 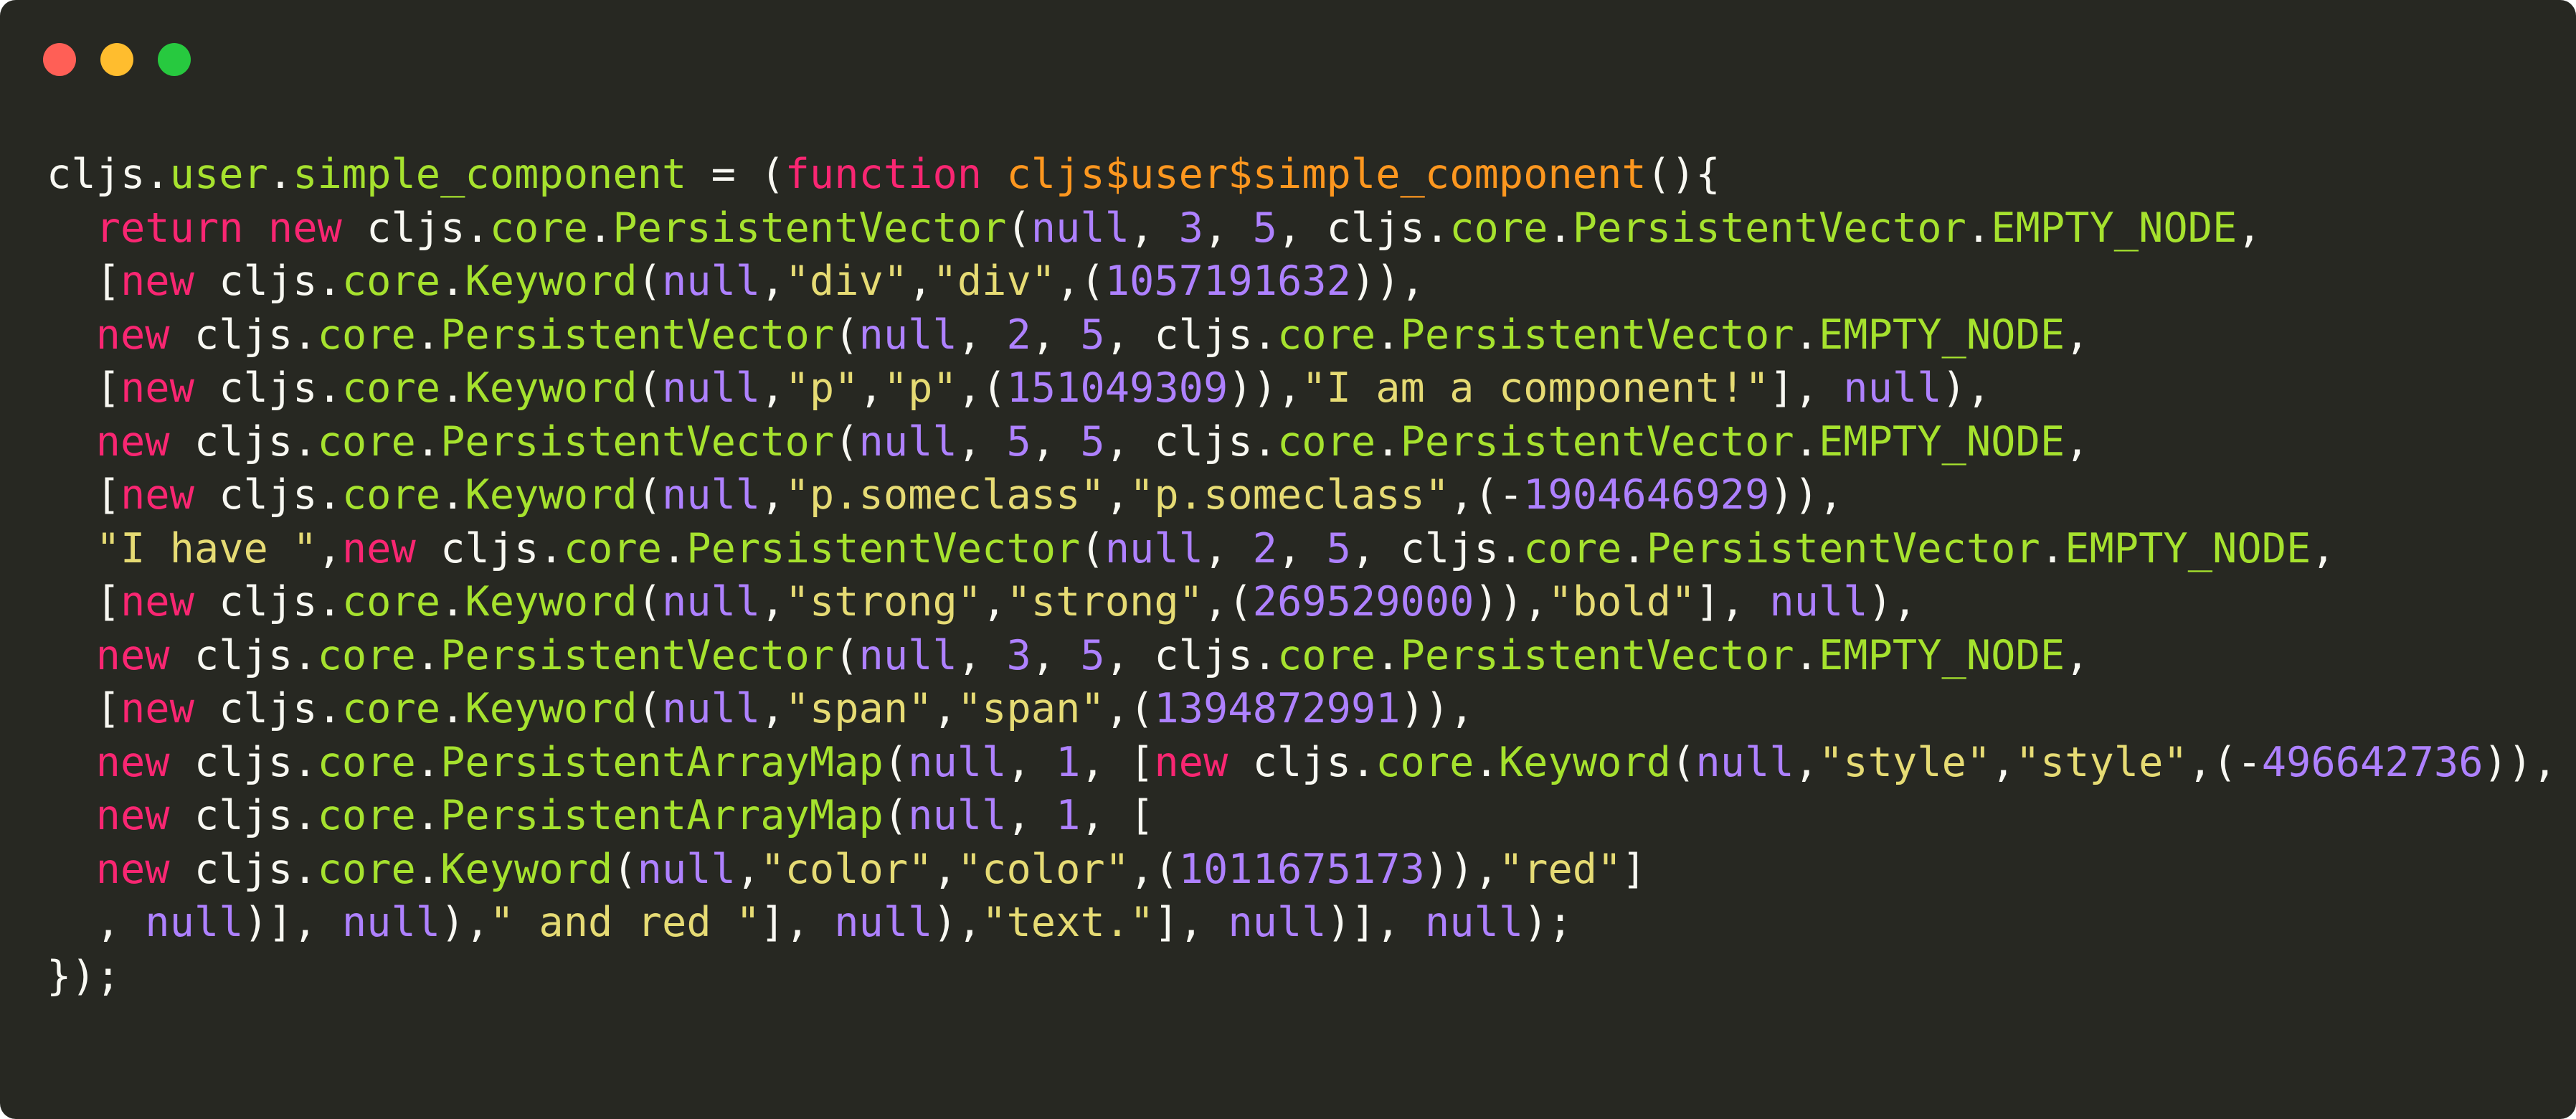 What do you see at coordinates (822, 388) in the screenshot?
I see `code-string: "p"` at bounding box center [822, 388].